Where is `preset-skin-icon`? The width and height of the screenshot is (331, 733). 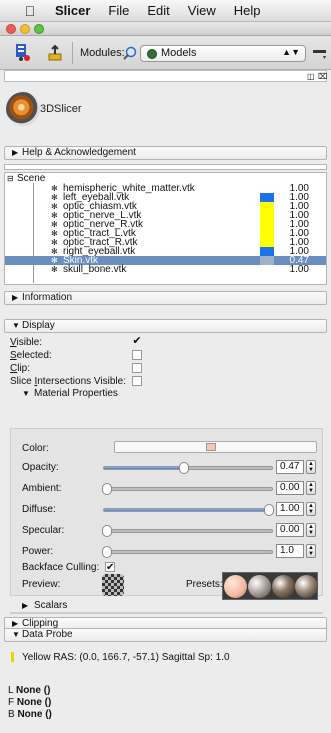
preset-skin-icon is located at coordinates (235, 586).